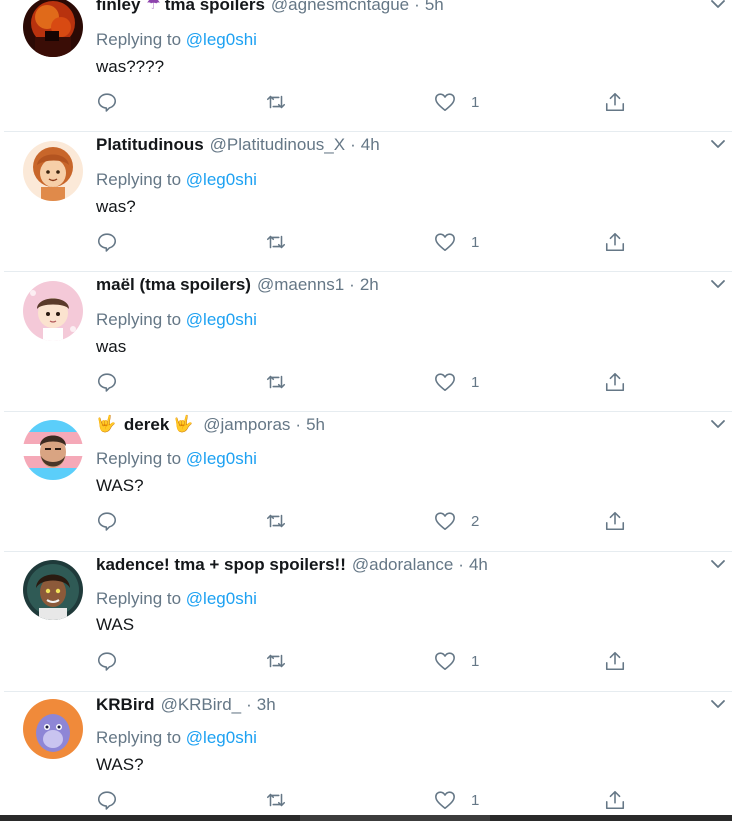 The width and height of the screenshot is (732, 821). Describe the element at coordinates (153, 6) in the screenshot. I see `umbrella-icon: ☂` at that location.